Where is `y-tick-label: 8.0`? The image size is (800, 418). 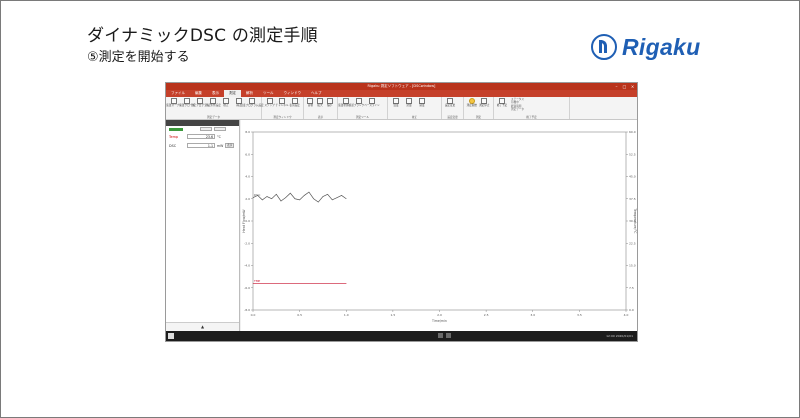 y-tick-label: 8.0 is located at coordinates (247, 132).